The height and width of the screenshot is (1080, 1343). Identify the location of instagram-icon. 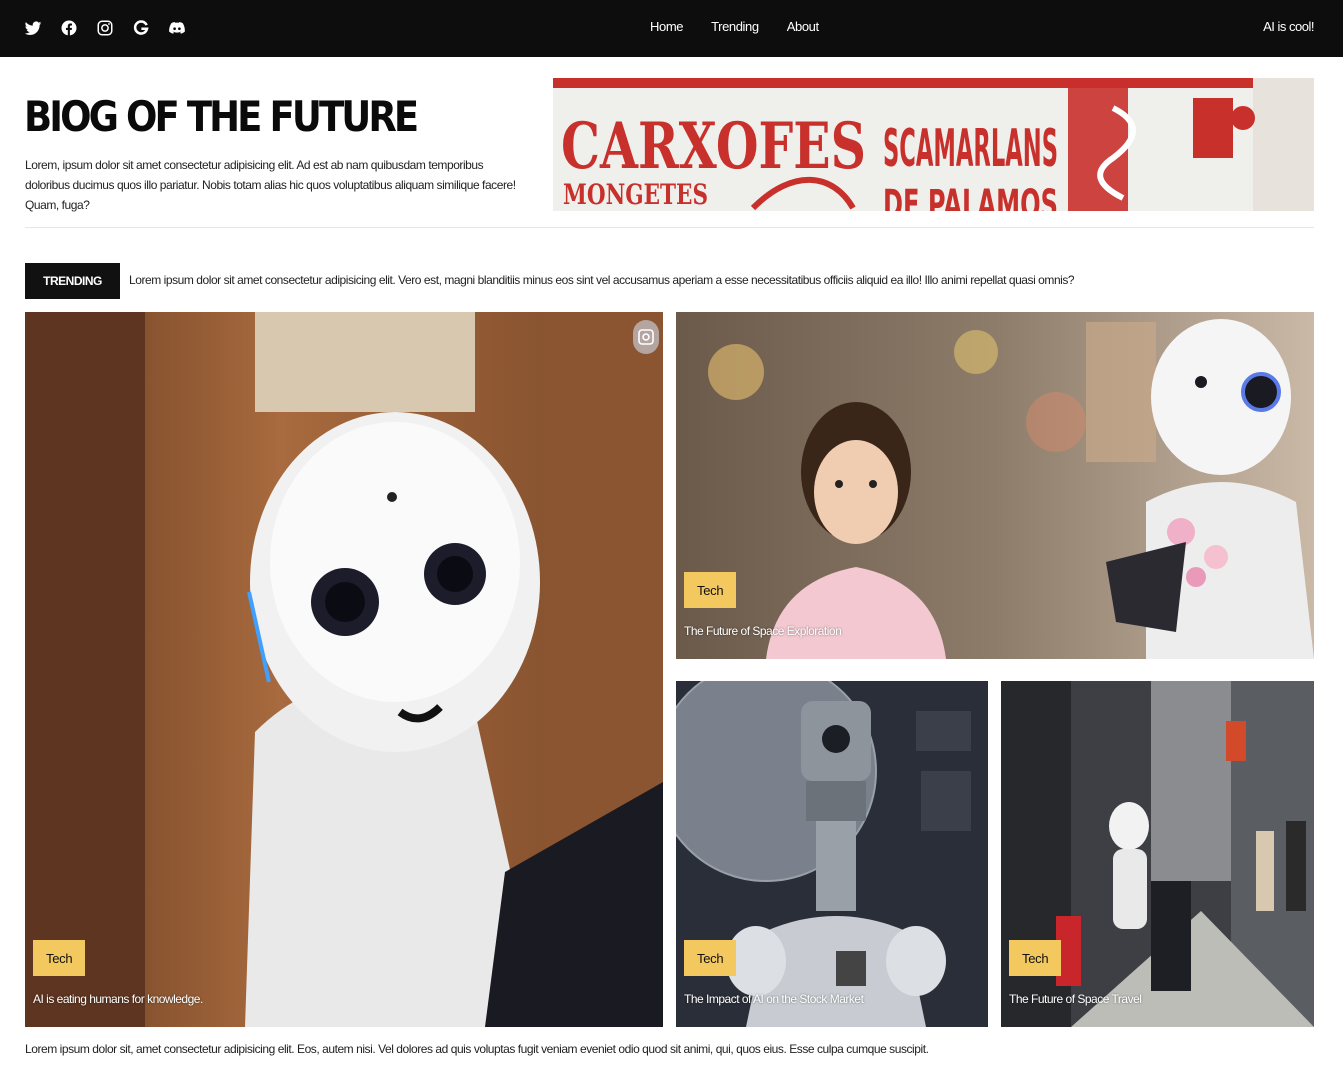
(105, 28).